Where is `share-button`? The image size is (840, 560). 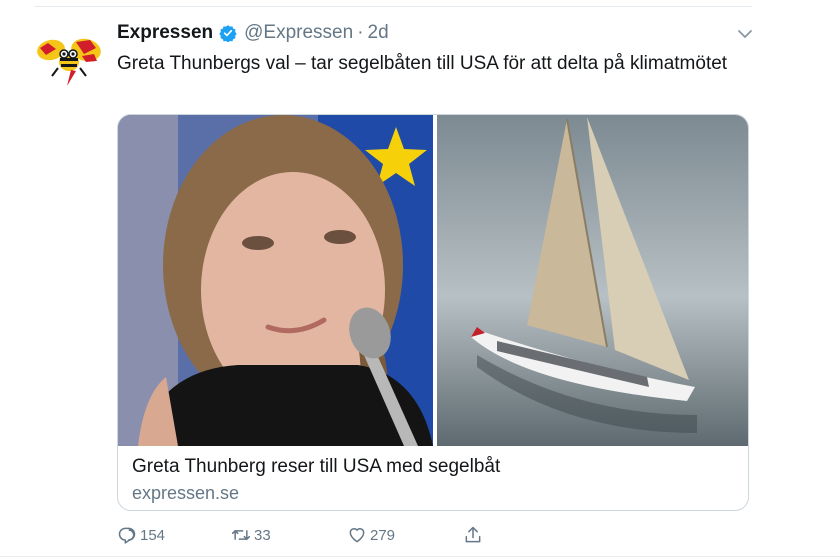 share-button is located at coordinates (474, 535).